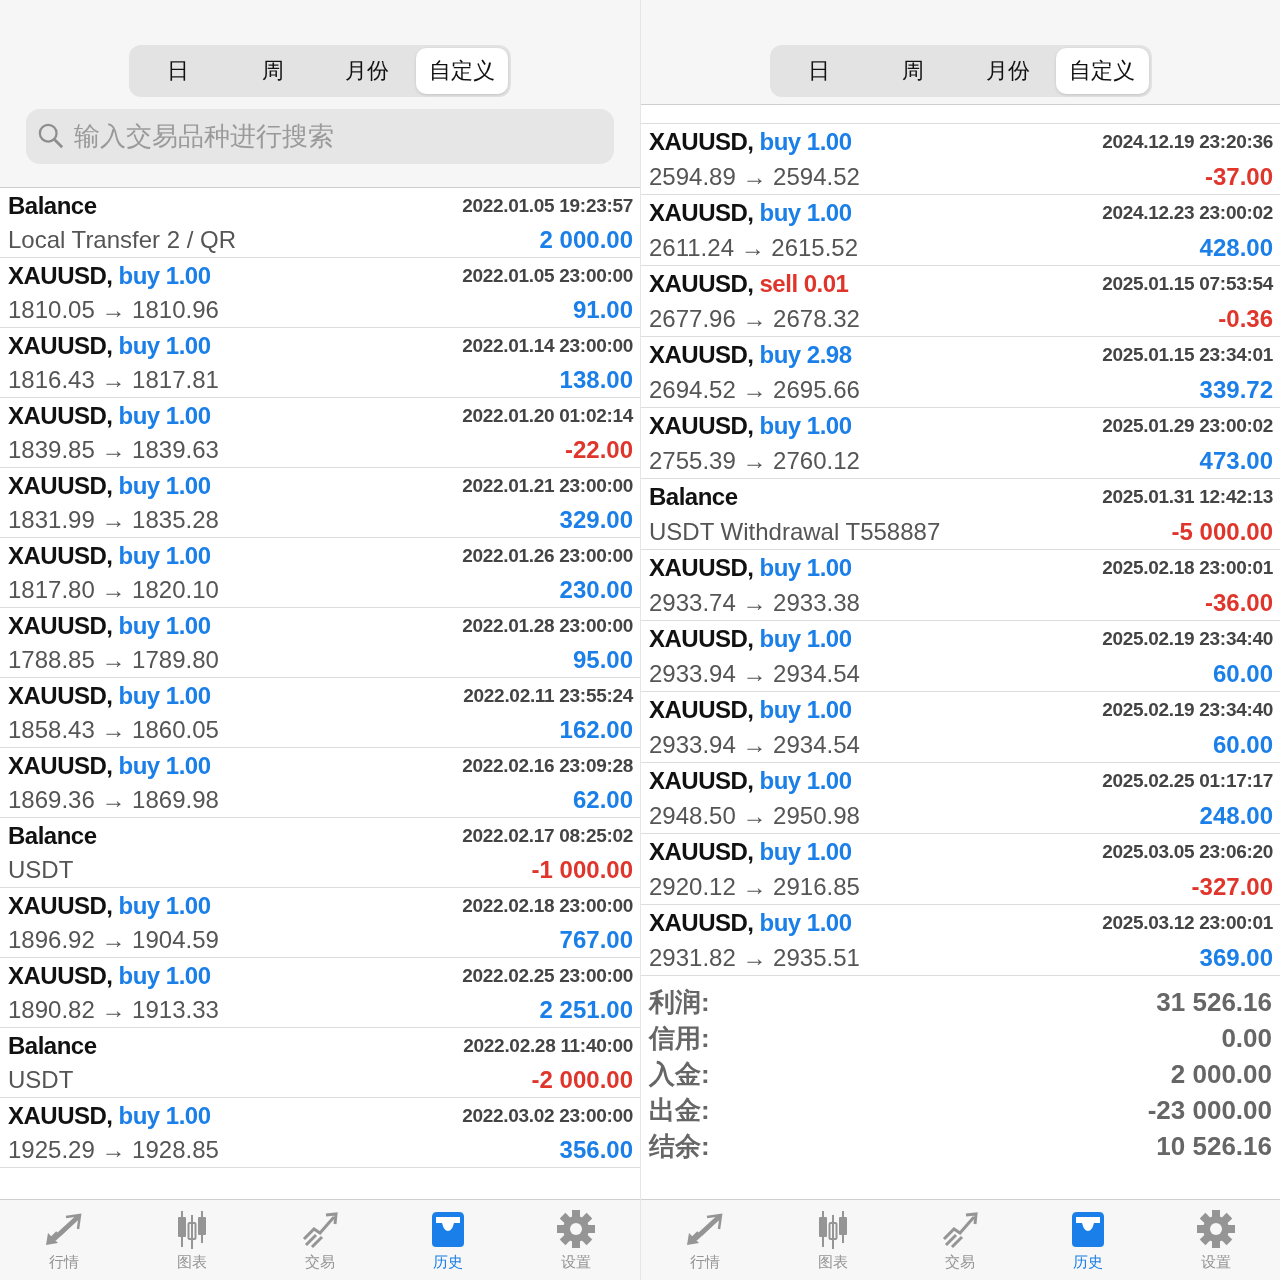 The height and width of the screenshot is (1280, 1280). I want to click on history-row: XAUUSD, buy 1.00 2025.01.29 23:00:02 2755.39 → 2760.12 473.00, so click(960, 443).